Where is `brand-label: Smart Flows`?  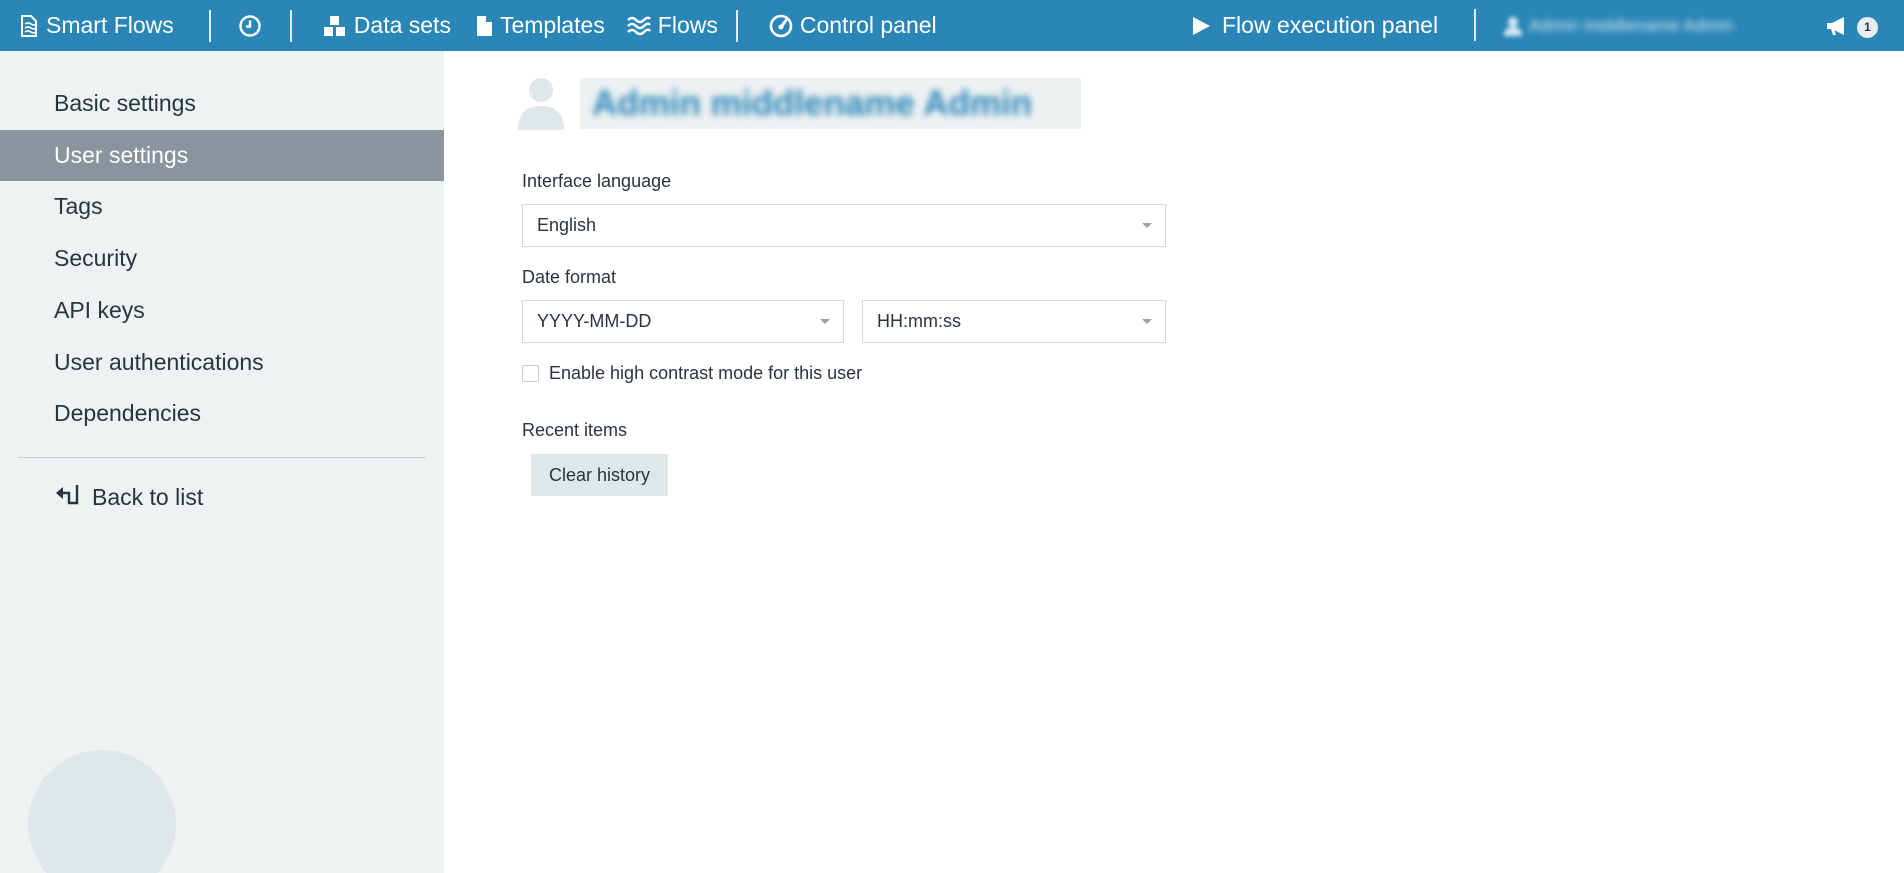 brand-label: Smart Flows is located at coordinates (110, 25).